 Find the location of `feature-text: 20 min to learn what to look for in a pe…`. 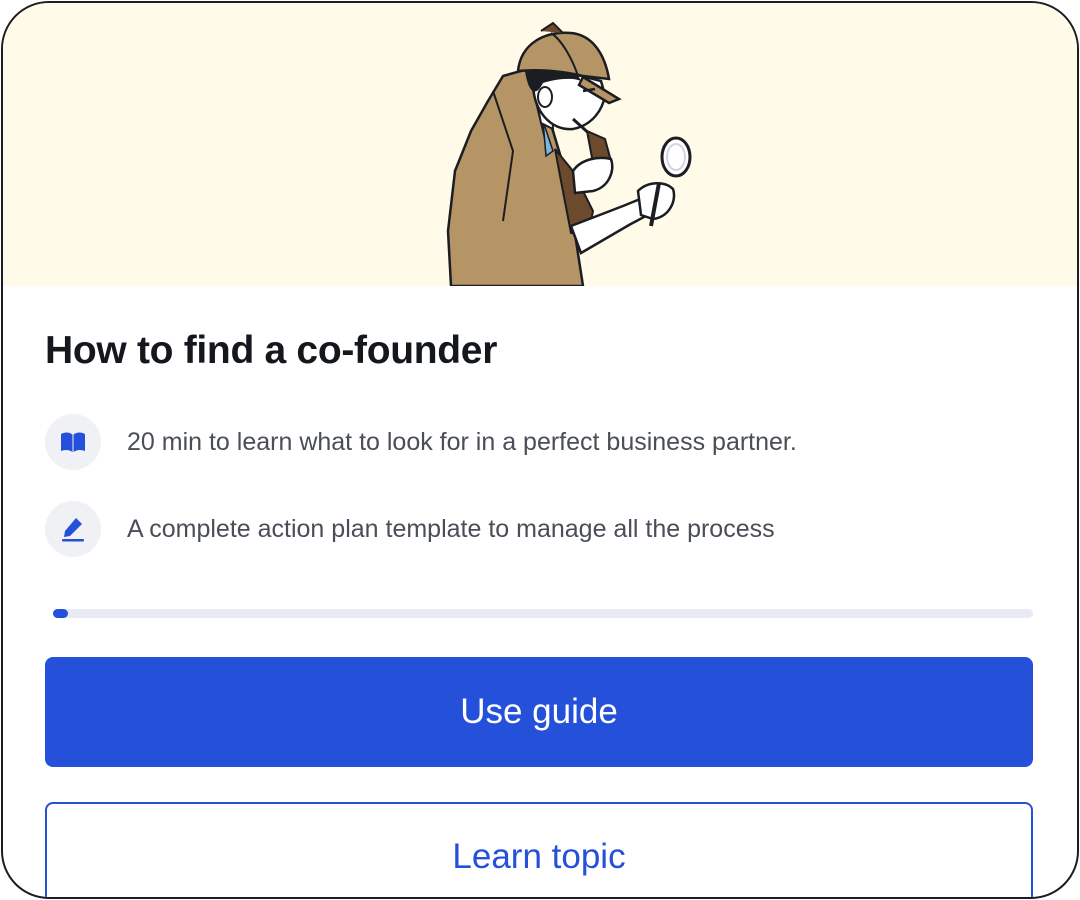

feature-text: 20 min to learn what to look for in a pe… is located at coordinates (462, 441).